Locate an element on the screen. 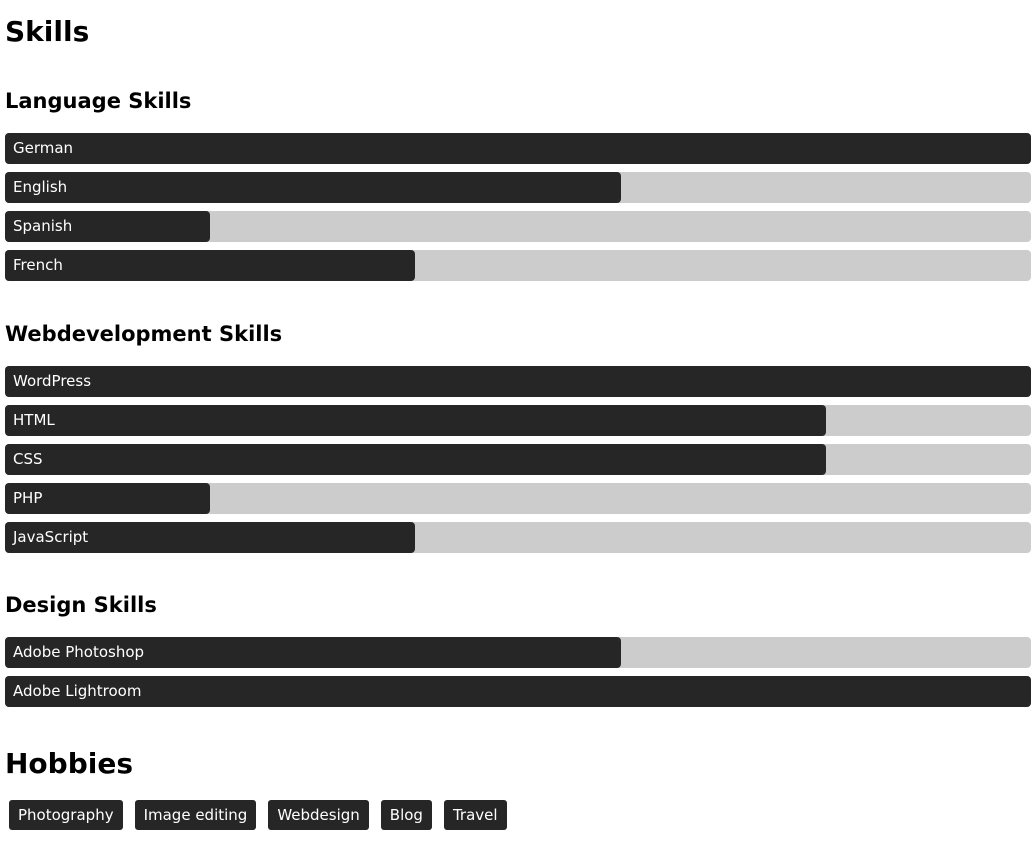  skill-bar-label: JavaScript is located at coordinates (51, 537).